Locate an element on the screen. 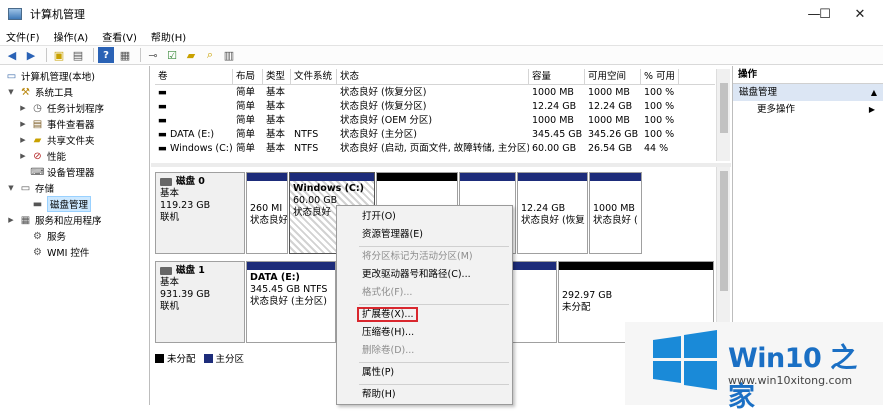 The height and width of the screenshot is (414, 883). search-folder-icon: ⌕ is located at coordinates (210, 55).